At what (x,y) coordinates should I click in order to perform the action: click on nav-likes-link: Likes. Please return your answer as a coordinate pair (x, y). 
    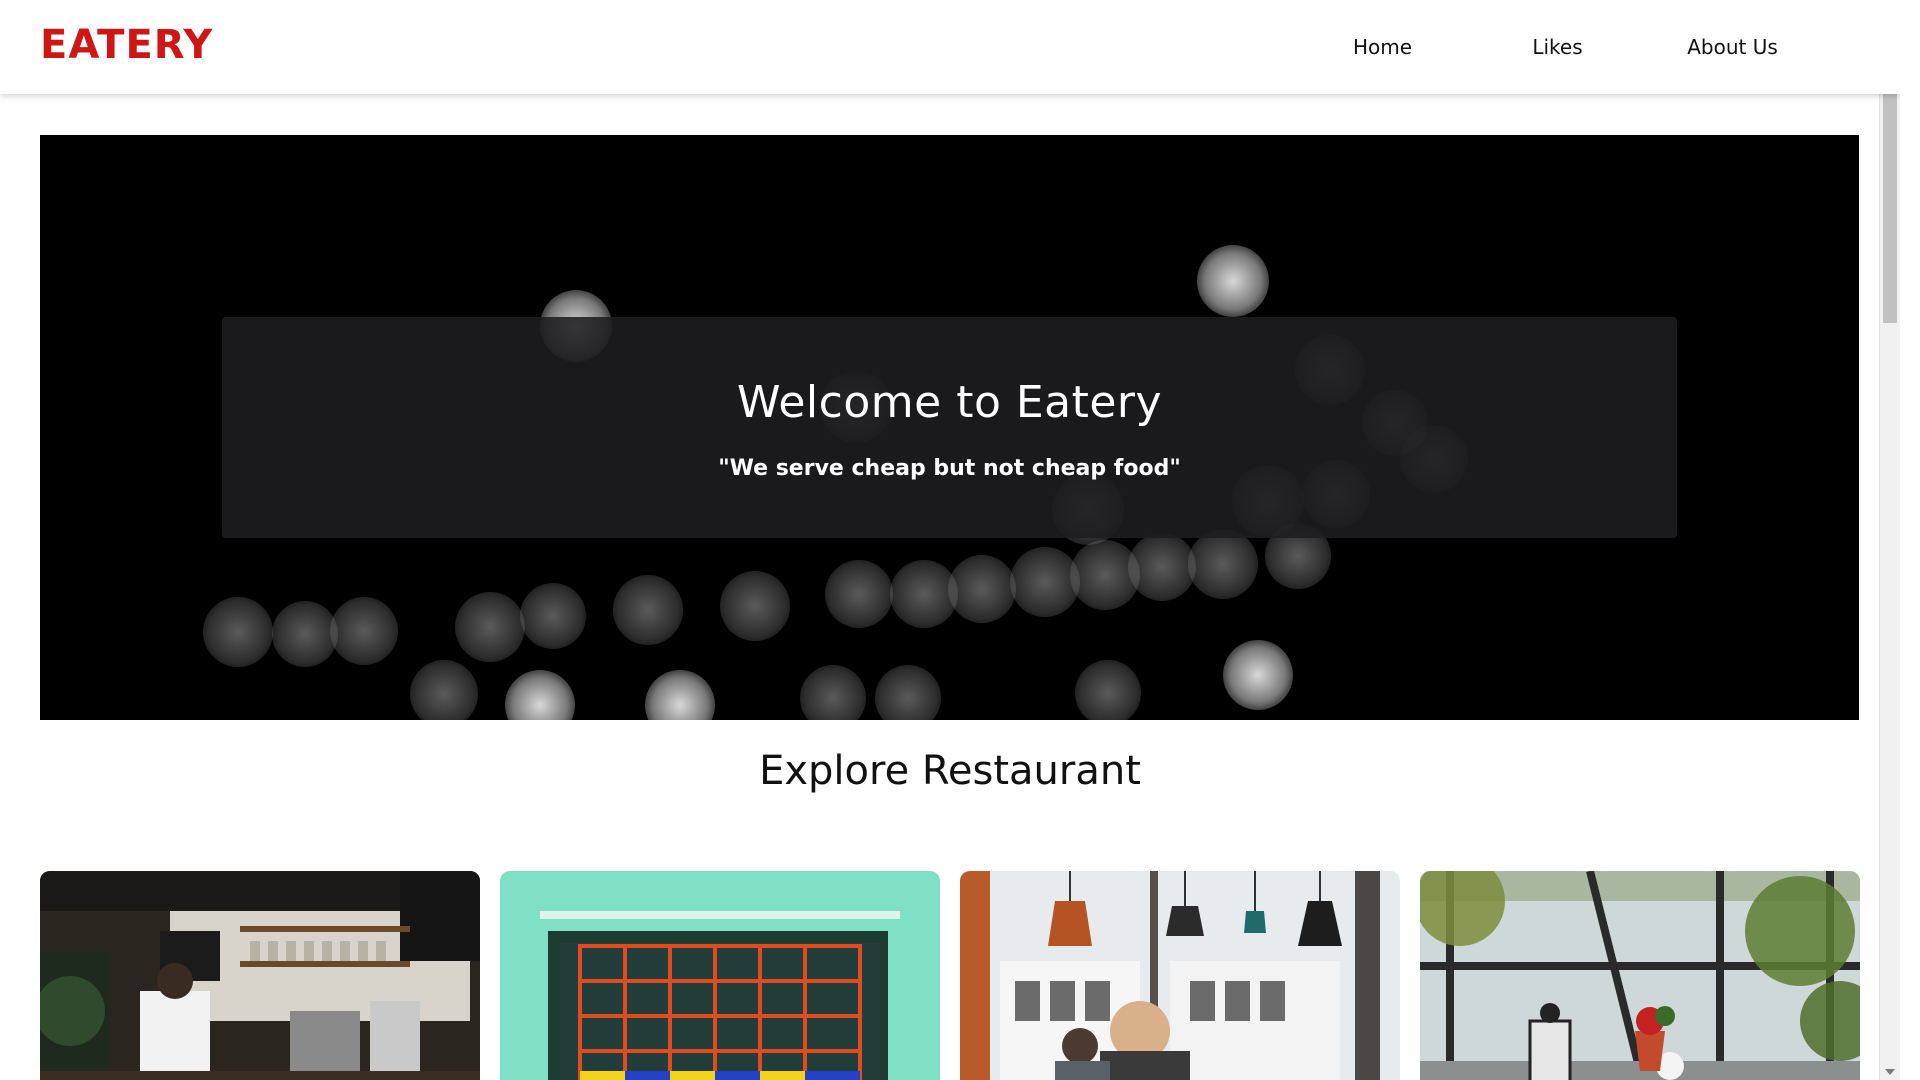
    Looking at the image, I should click on (1557, 47).